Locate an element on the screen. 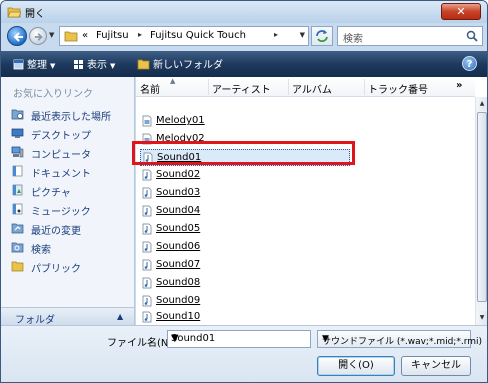 This screenshot has width=488, height=383. column-header-row: 名前 ▲ アーティスト アルバム トラック番号 » is located at coordinates (305, 87).